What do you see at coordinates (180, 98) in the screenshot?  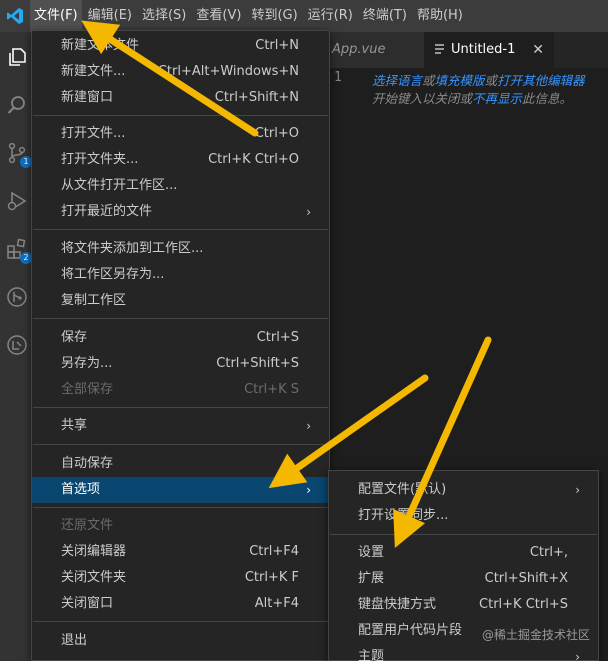 I see `menu-item-new-window: 新建窗口 Ctrl+Shift+N` at bounding box center [180, 98].